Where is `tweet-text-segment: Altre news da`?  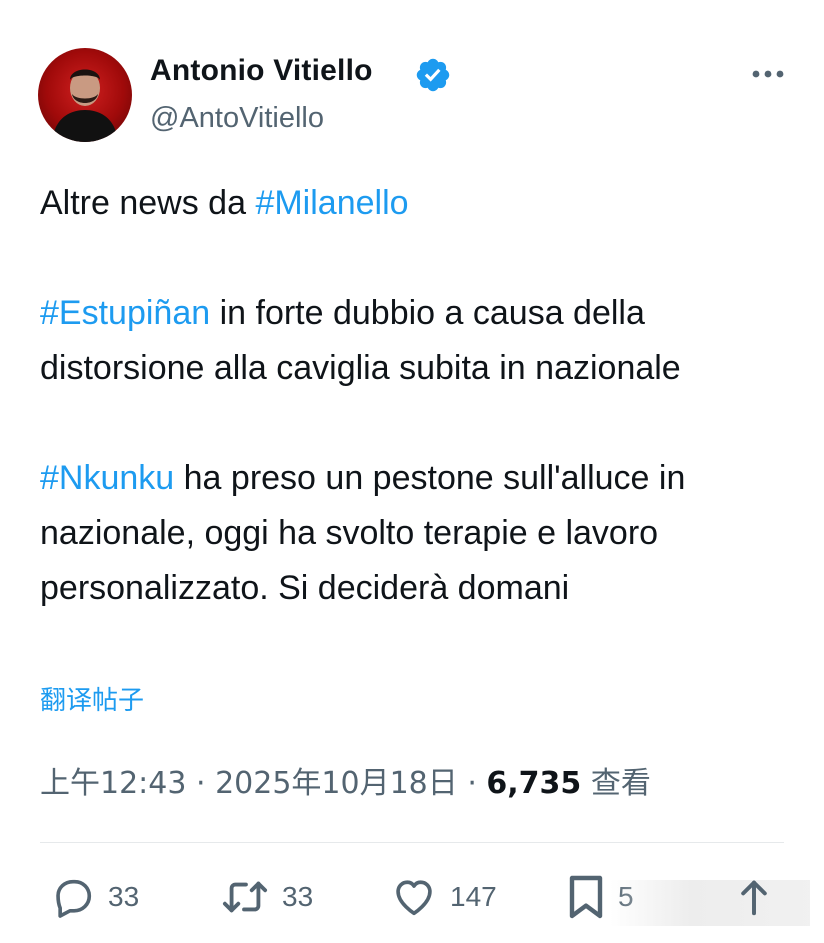 tweet-text-segment: Altre news da is located at coordinates (148, 203).